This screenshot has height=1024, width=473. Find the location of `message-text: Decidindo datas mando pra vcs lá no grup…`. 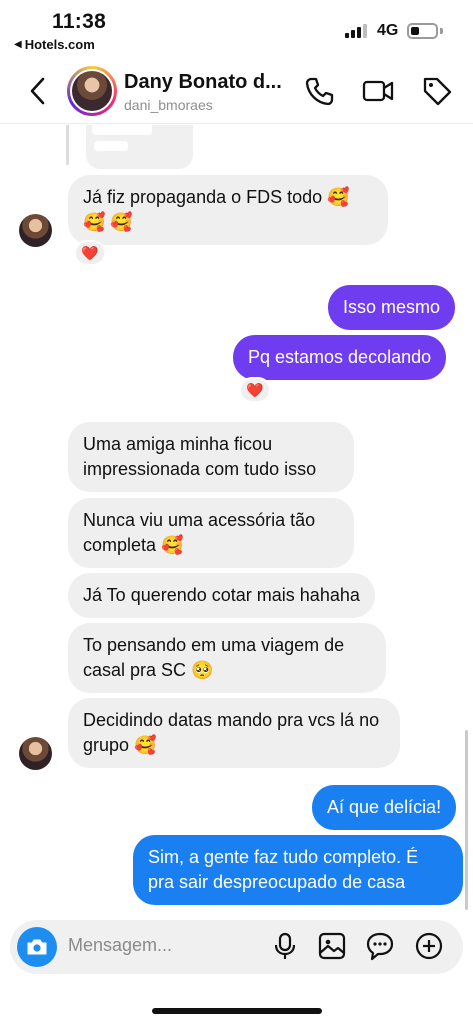

message-text: Decidindo datas mando pra vcs lá no grup… is located at coordinates (231, 732).